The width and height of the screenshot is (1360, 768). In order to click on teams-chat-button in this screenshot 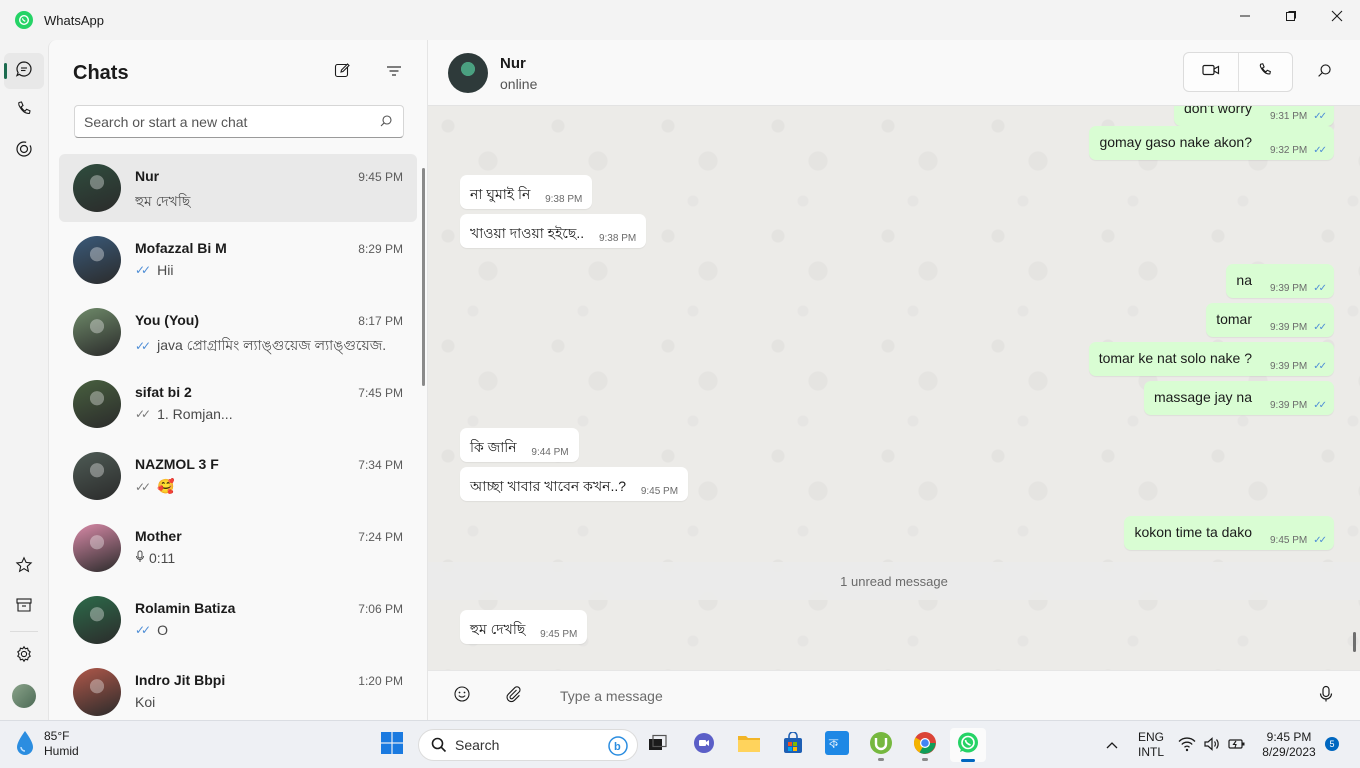, I will do `click(704, 745)`.